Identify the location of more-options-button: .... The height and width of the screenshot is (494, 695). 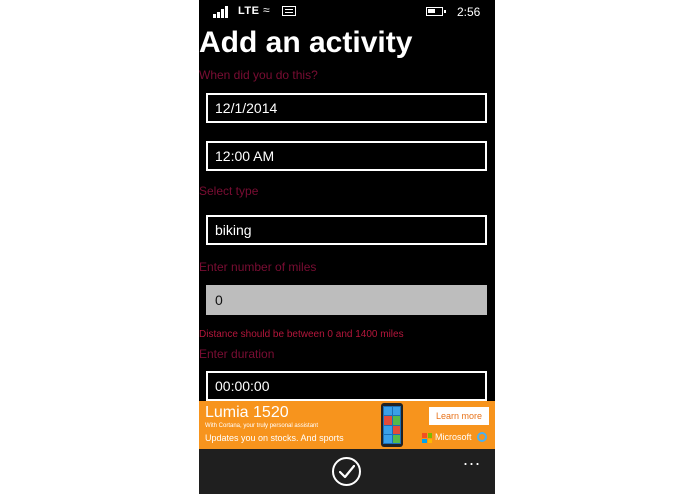
(472, 459).